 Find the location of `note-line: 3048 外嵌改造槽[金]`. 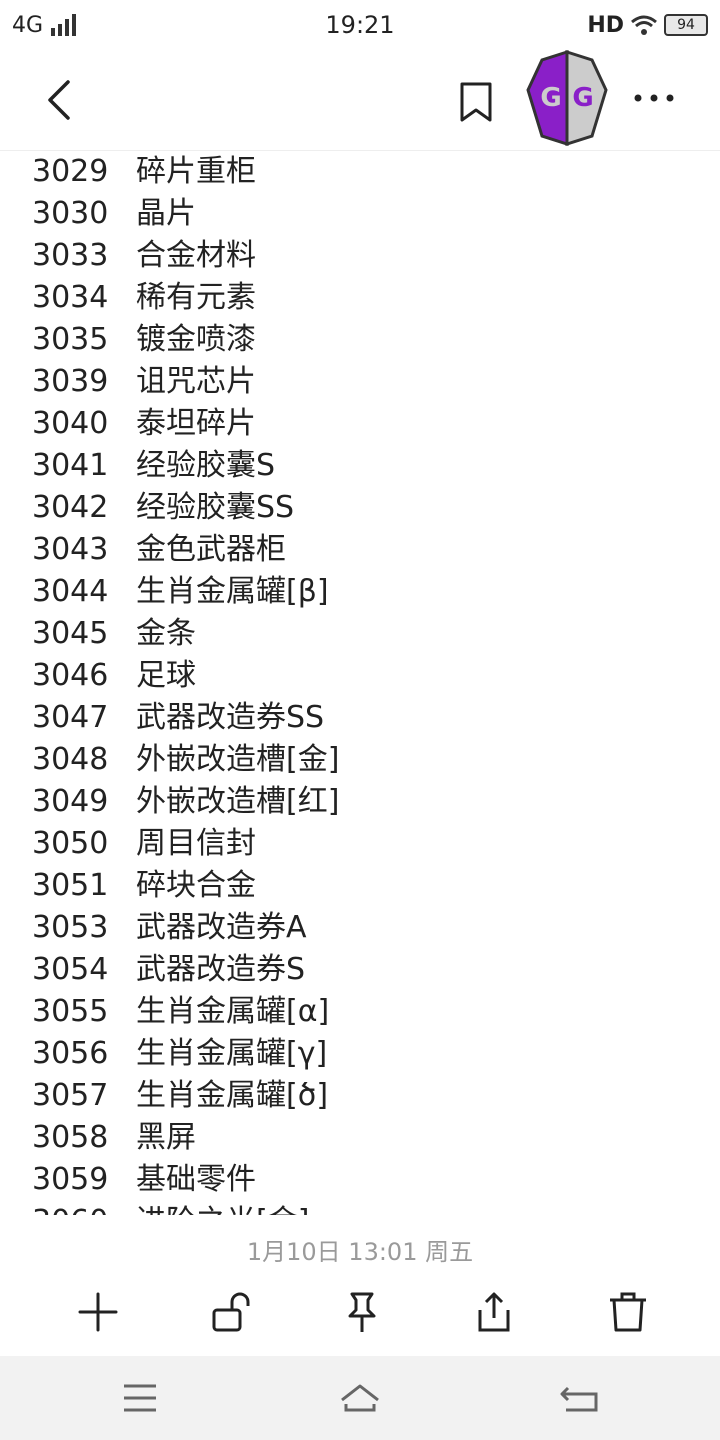

note-line: 3048 外嵌改造槽[金] is located at coordinates (362, 760).